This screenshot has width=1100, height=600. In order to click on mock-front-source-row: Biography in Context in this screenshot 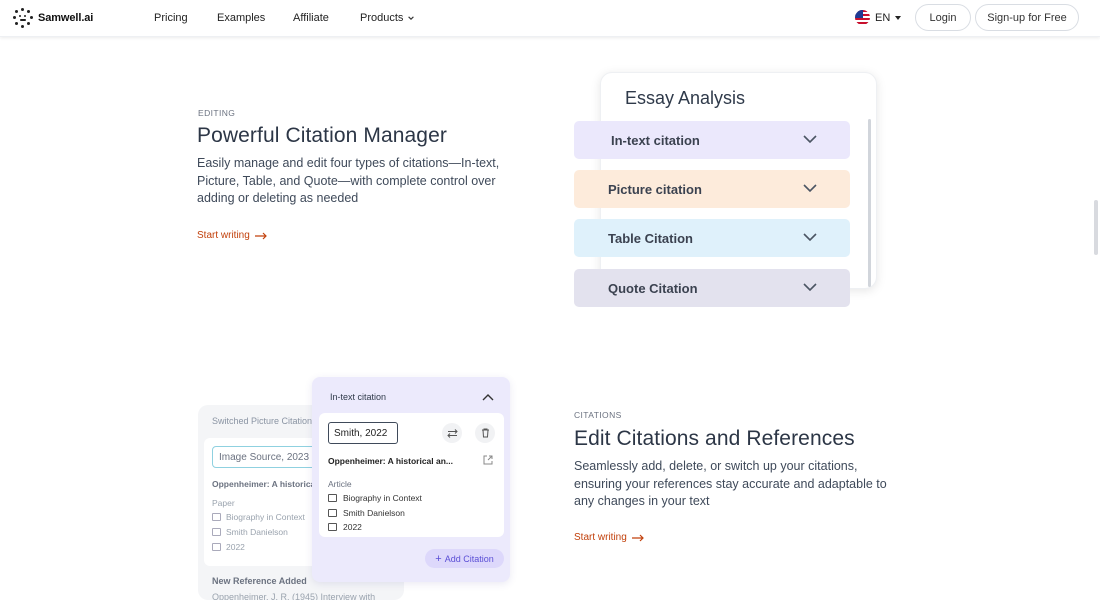, I will do `click(375, 498)`.